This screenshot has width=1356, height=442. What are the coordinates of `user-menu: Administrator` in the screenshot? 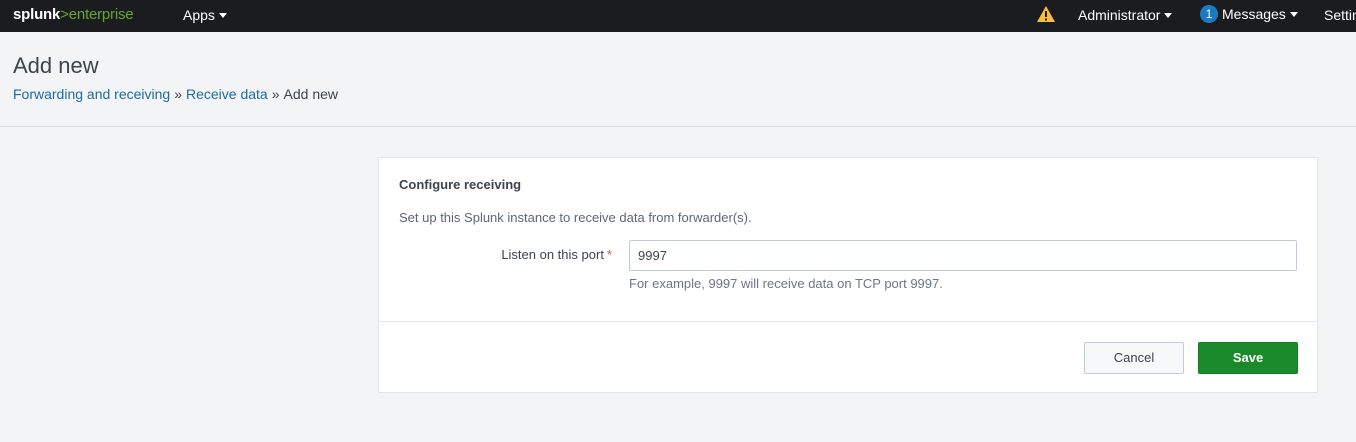 It's located at (1125, 15).